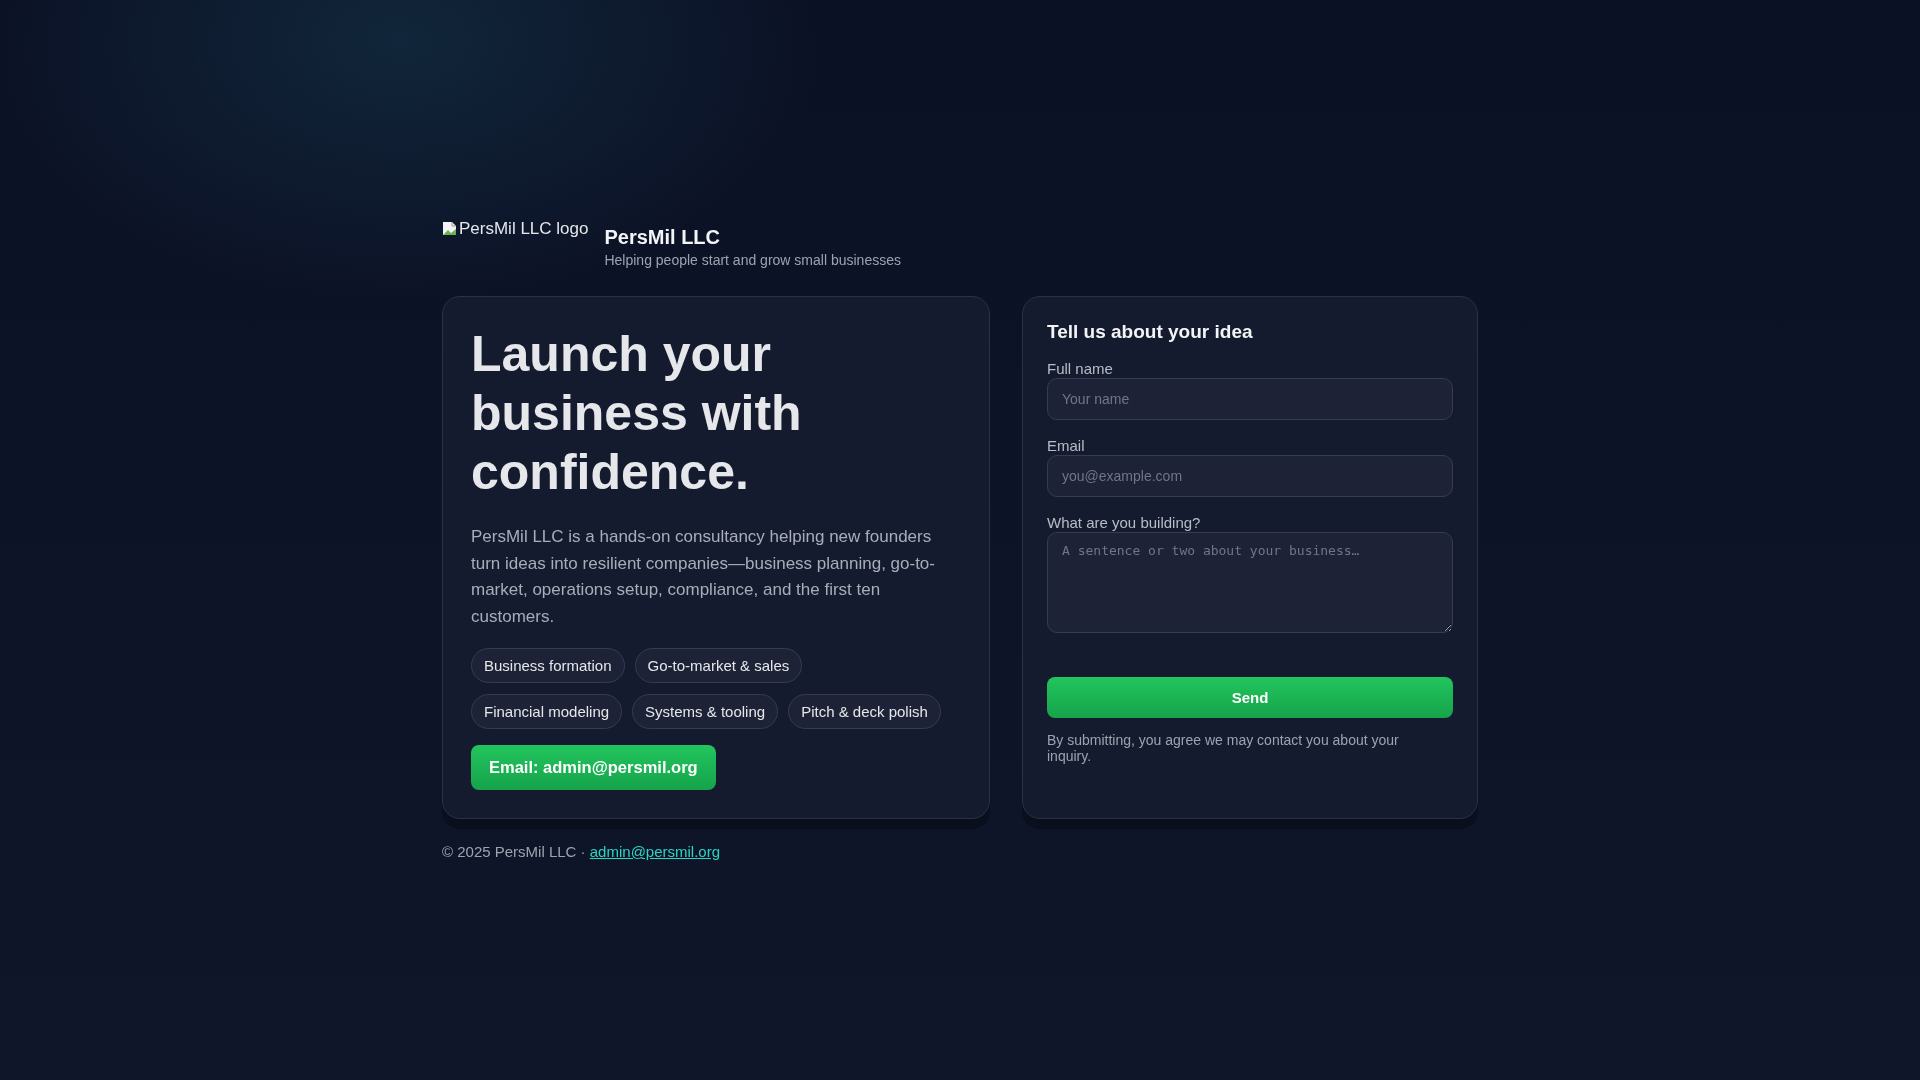 This screenshot has width=1920, height=1080. What do you see at coordinates (1124, 522) in the screenshot?
I see `field-label: What are you building?` at bounding box center [1124, 522].